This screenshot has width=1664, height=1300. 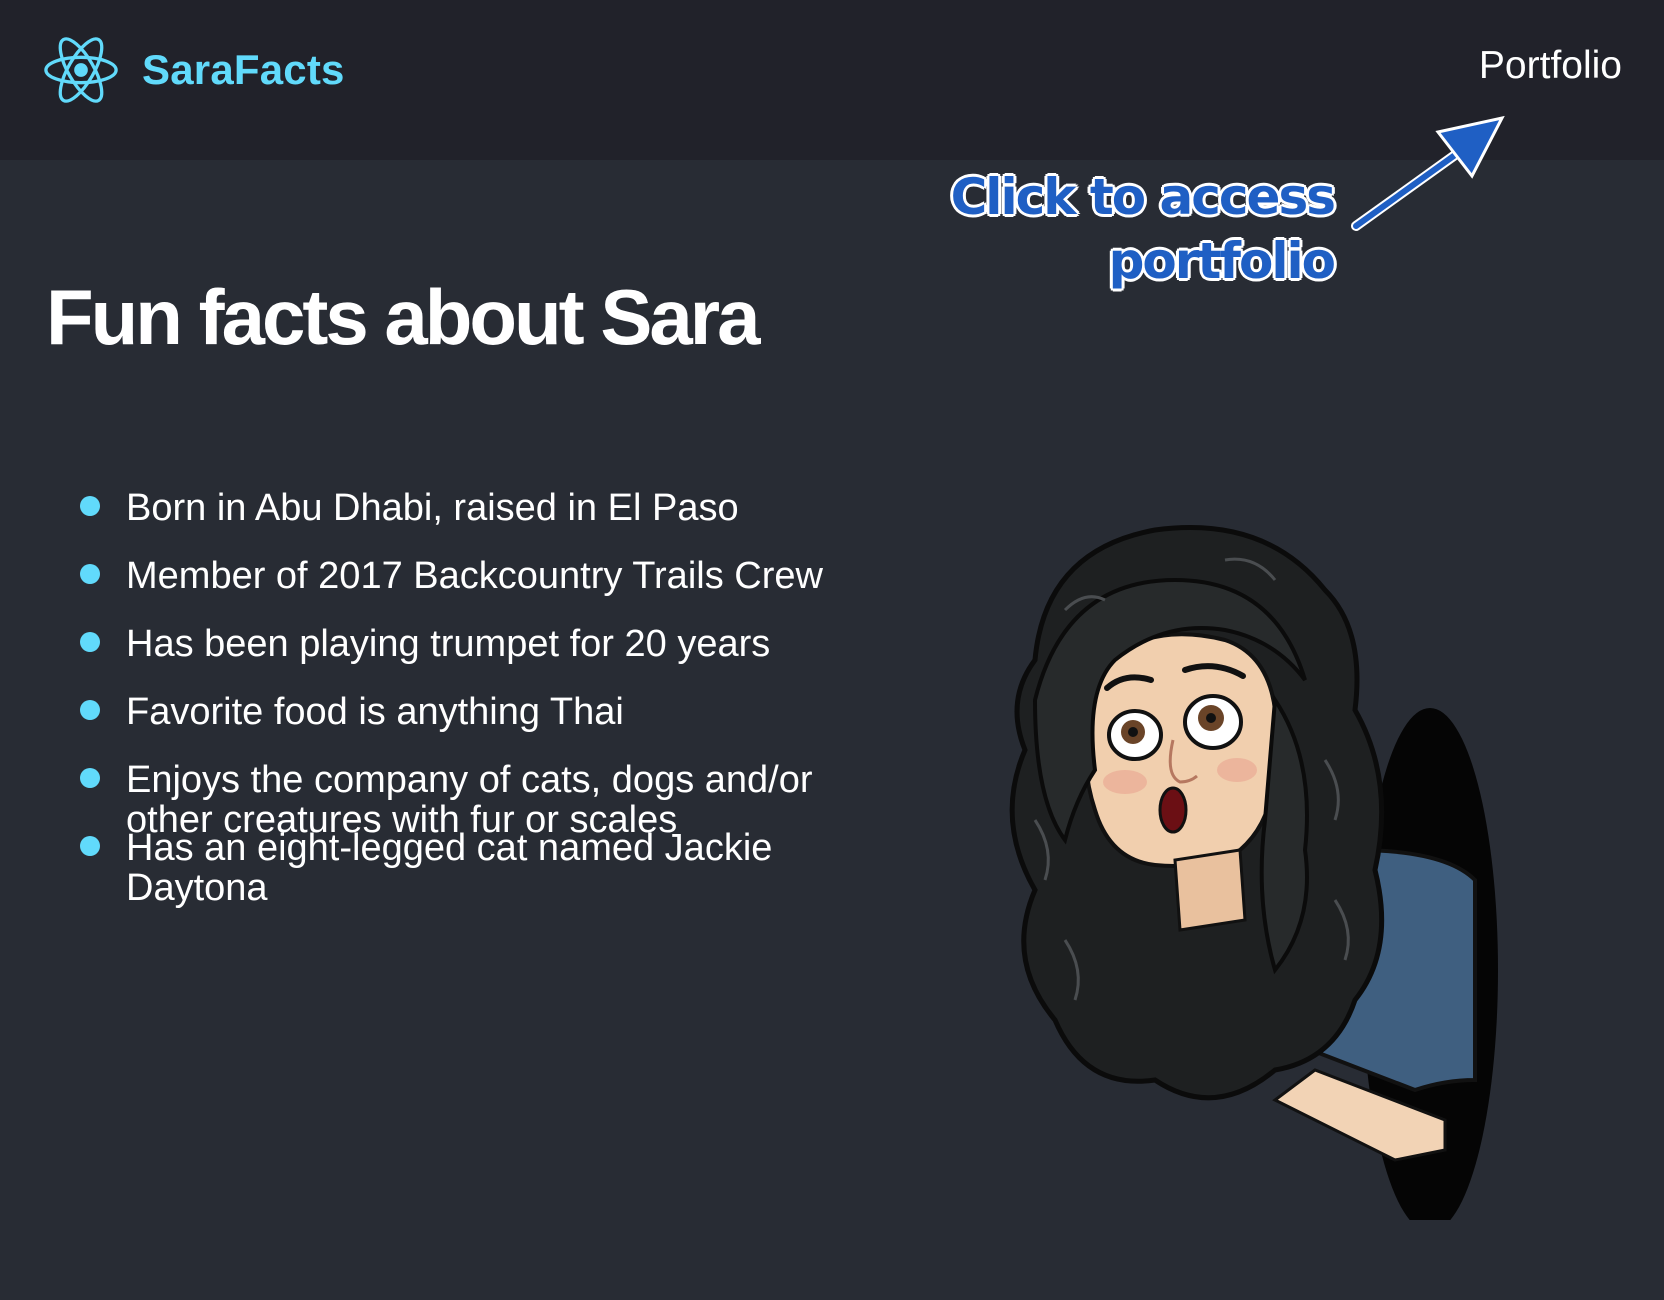 I want to click on portfolio-link: Portfolio, so click(x=1550, y=66).